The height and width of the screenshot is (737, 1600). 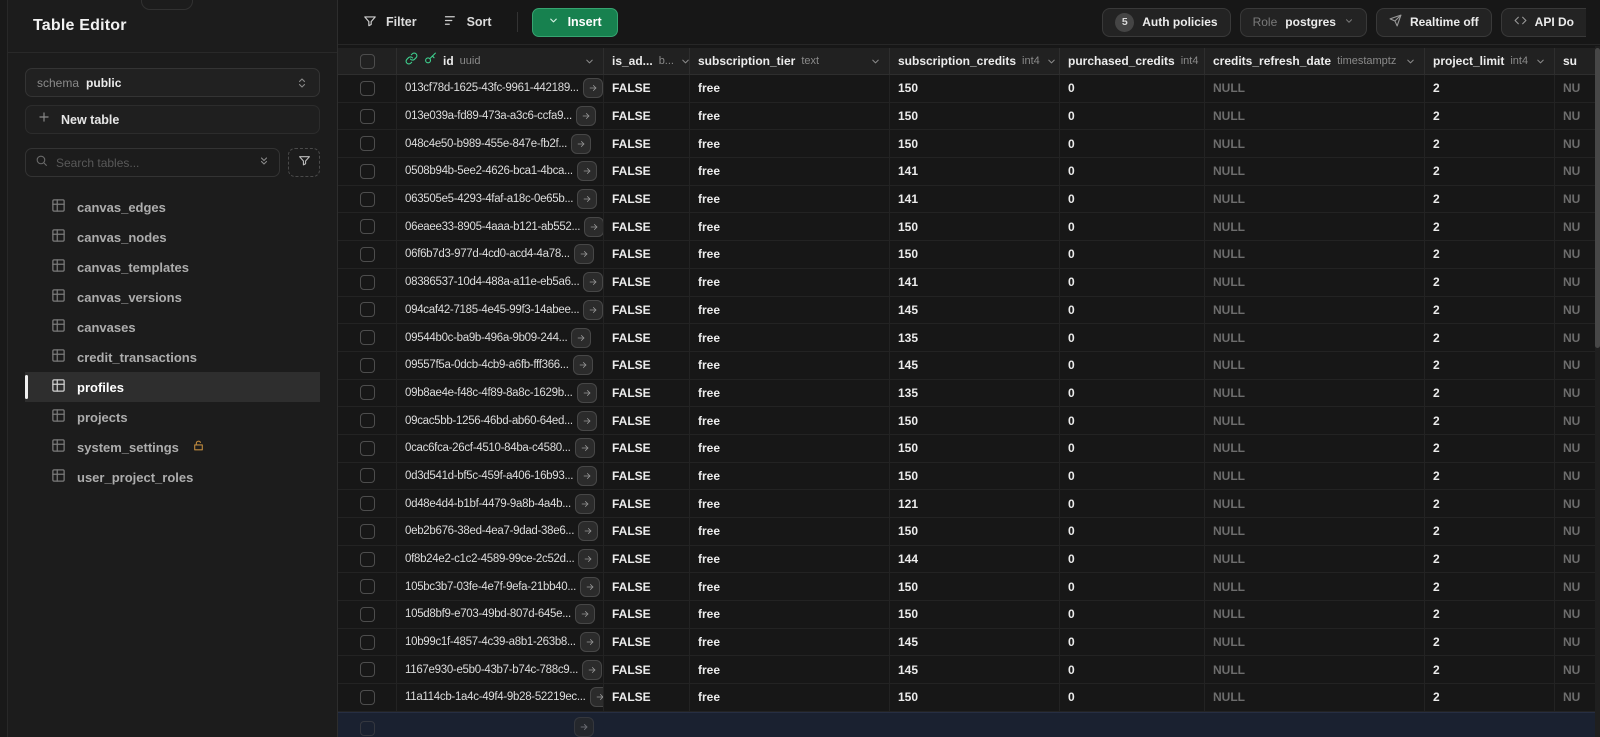 I want to click on filter-button: Filter, so click(x=390, y=22).